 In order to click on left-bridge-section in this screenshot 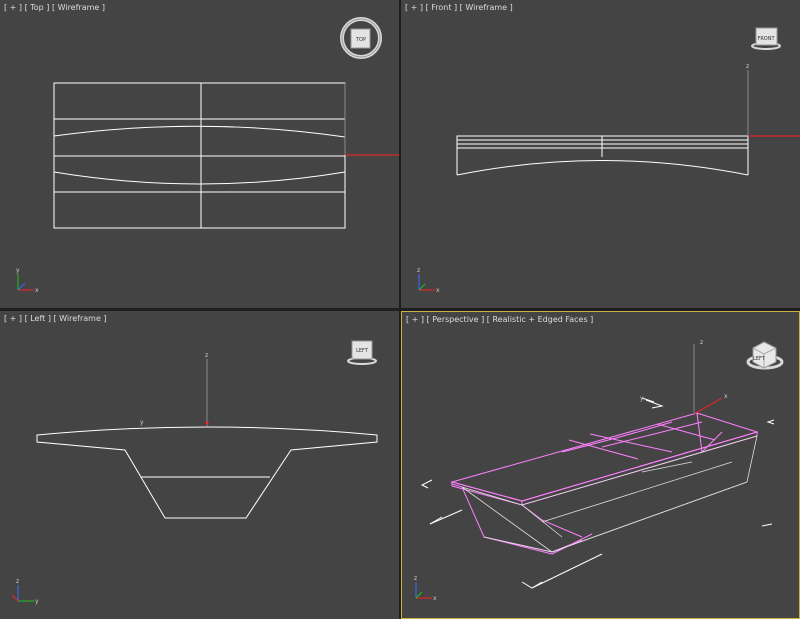, I will do `click(207, 472)`.